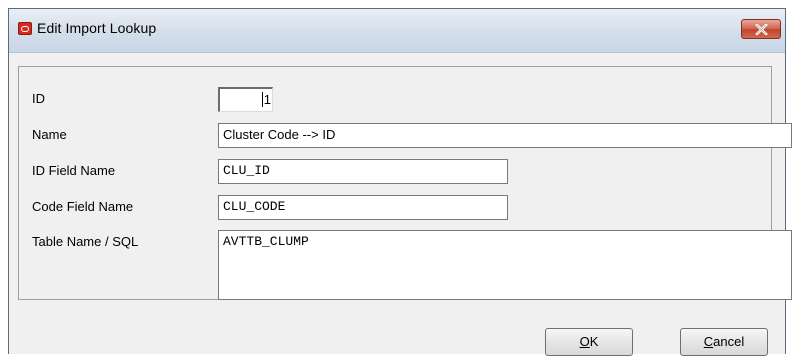  Describe the element at coordinates (97, 28) in the screenshot. I see `dialog-title: Edit Import Lookup` at that location.